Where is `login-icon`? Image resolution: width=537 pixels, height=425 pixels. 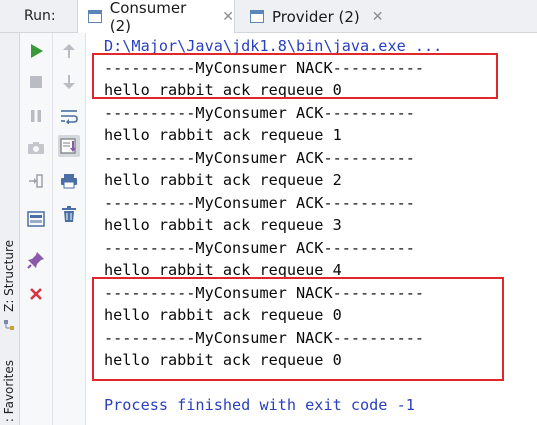
login-icon is located at coordinates (36, 181).